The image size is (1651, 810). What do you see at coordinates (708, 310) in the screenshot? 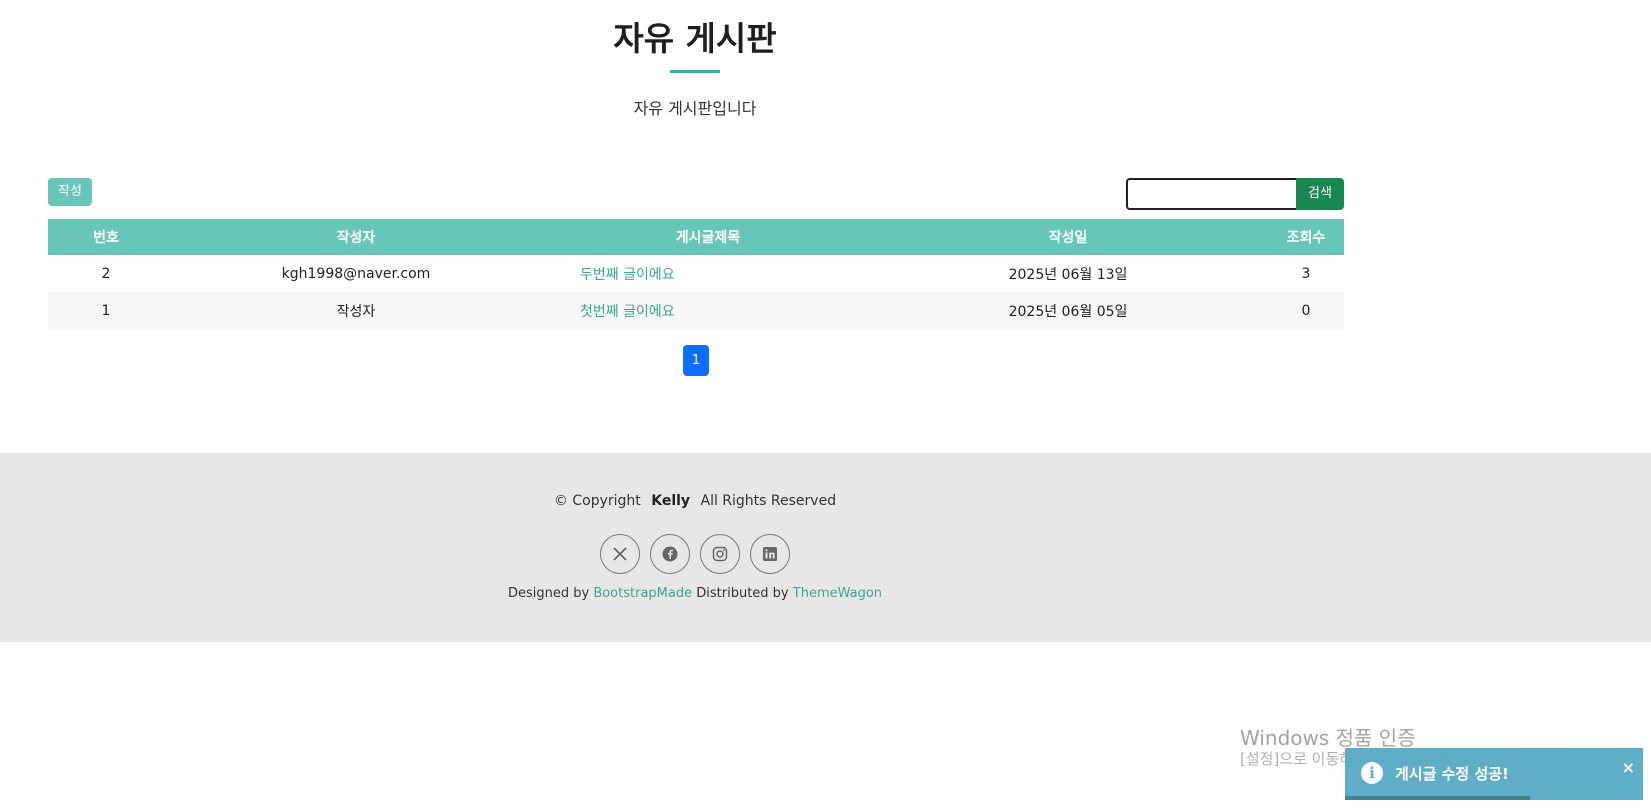
I see `row-title-cell: 첫번째 글이에요` at bounding box center [708, 310].